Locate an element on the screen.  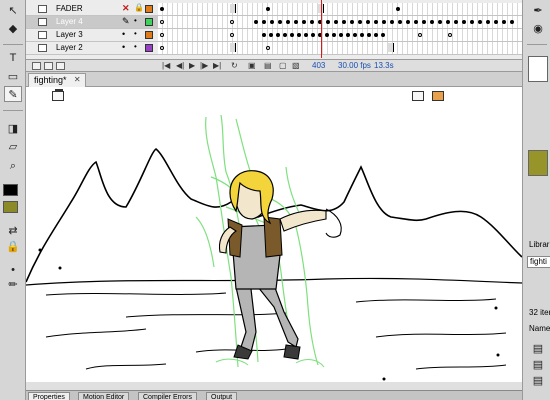
layer-header: Layer 4 ✎ • is located at coordinates (92, 22).